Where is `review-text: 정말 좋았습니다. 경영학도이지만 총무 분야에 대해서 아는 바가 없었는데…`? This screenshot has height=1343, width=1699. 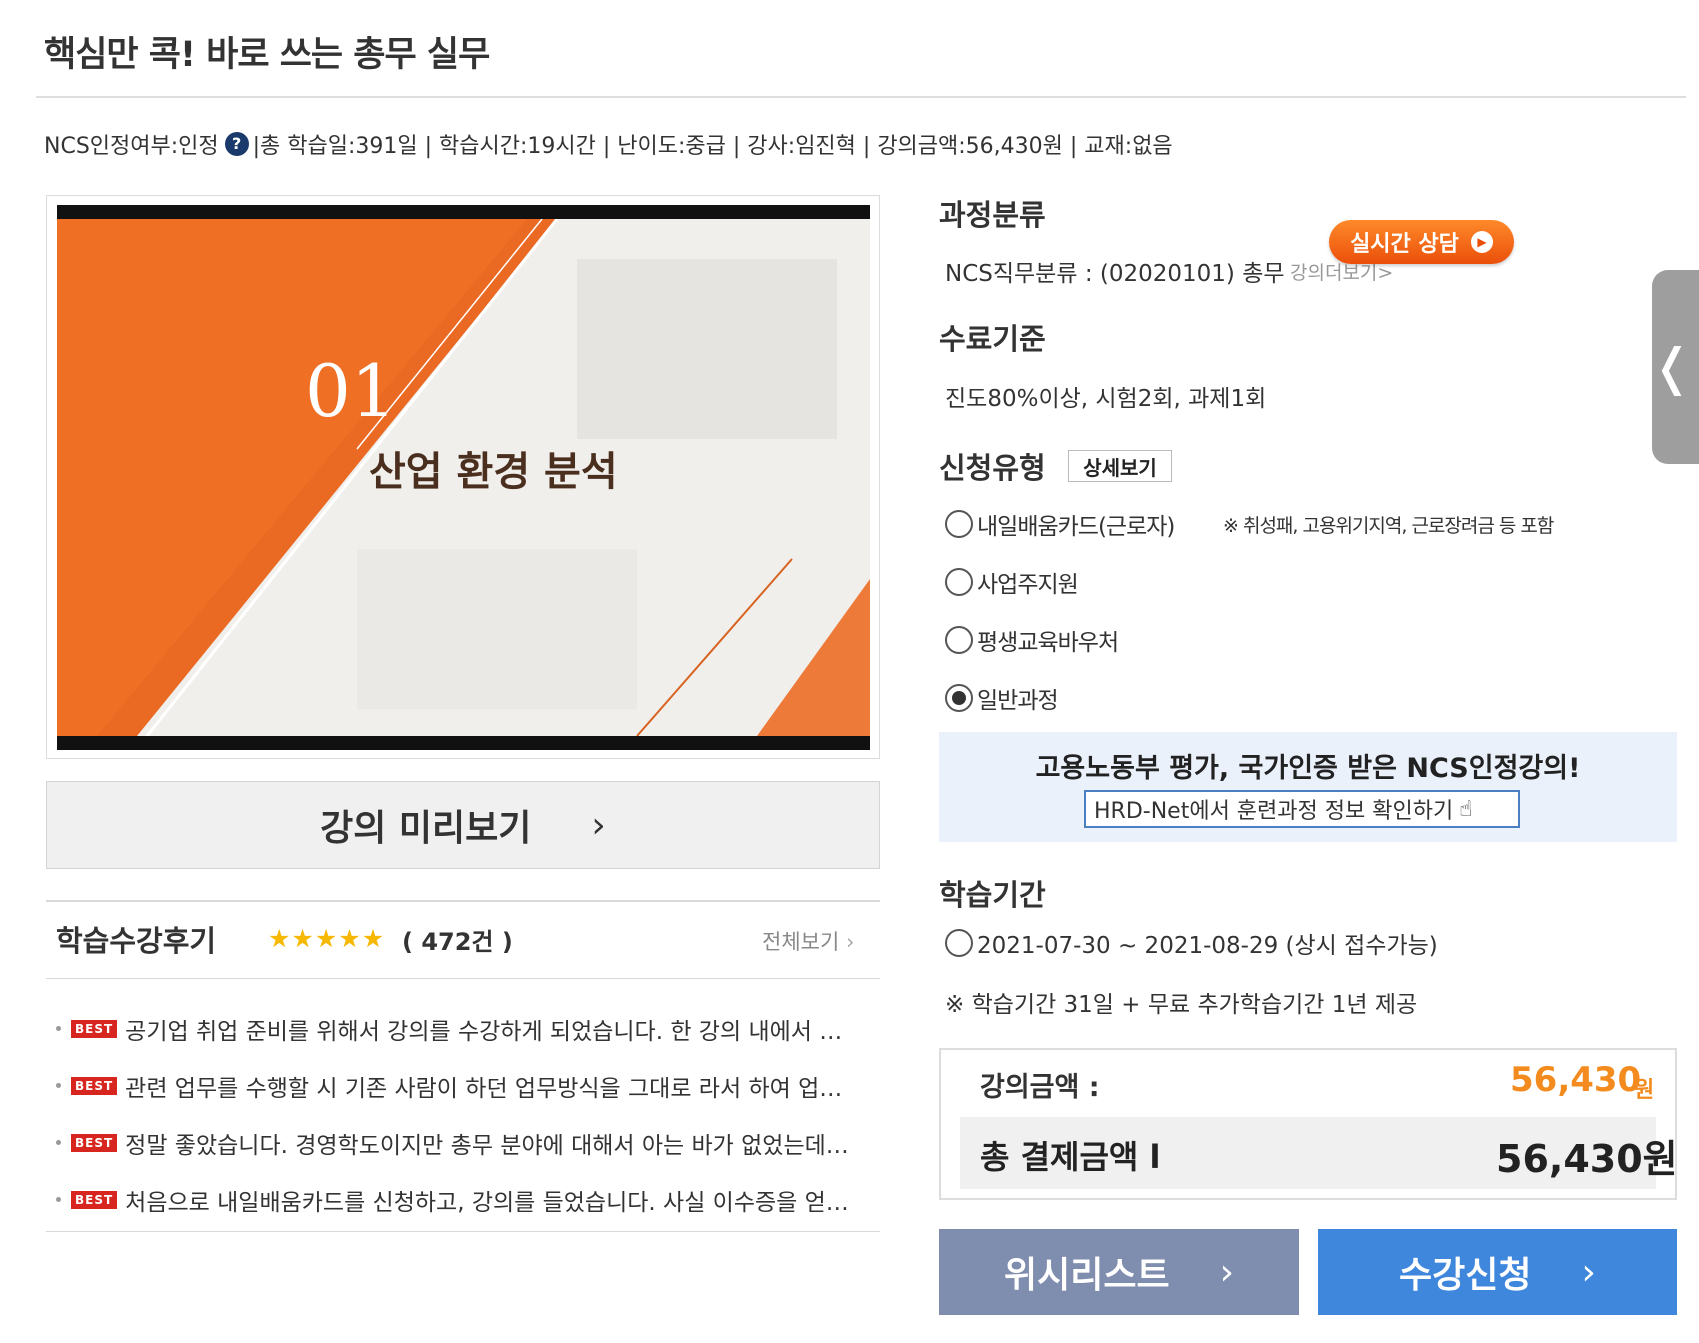
review-text: 정말 좋았습니다. 경영학도이지만 총무 분야에 대해서 아는 바가 없었는데… is located at coordinates (487, 1145).